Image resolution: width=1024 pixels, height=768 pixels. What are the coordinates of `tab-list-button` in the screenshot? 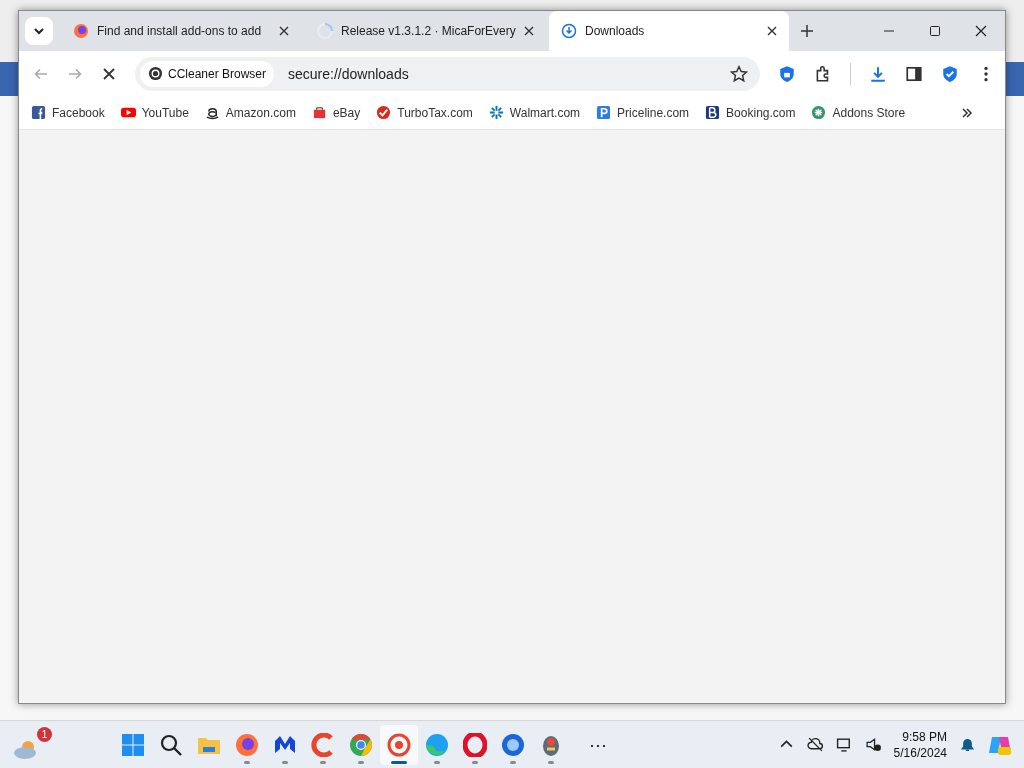 It's located at (39, 31).